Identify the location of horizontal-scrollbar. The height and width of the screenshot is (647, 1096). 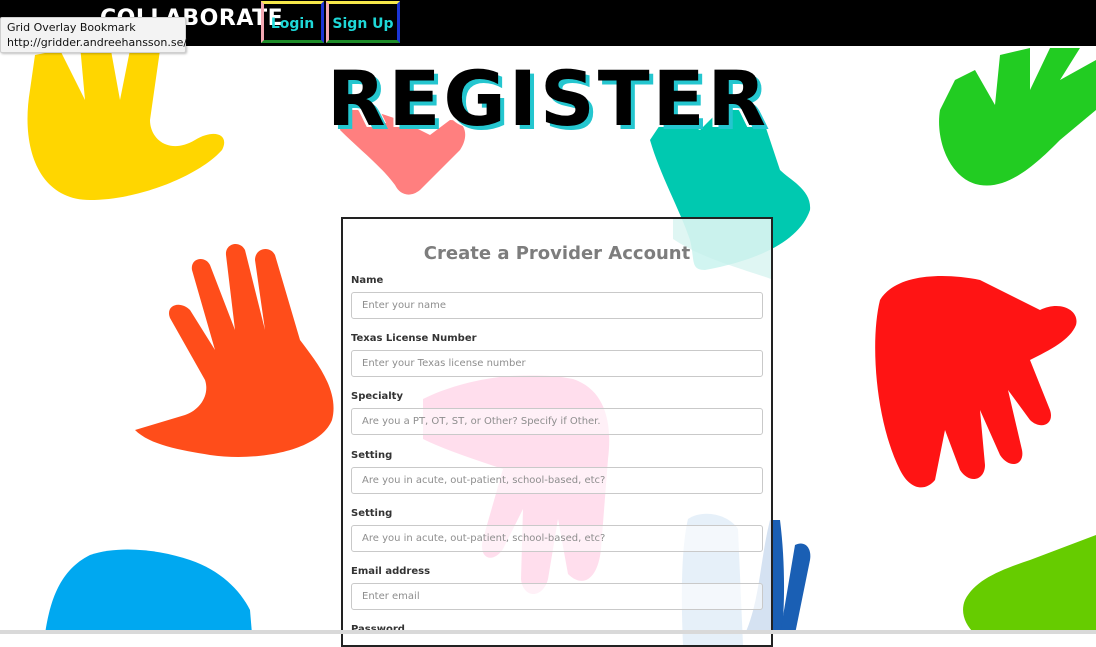
(548, 632).